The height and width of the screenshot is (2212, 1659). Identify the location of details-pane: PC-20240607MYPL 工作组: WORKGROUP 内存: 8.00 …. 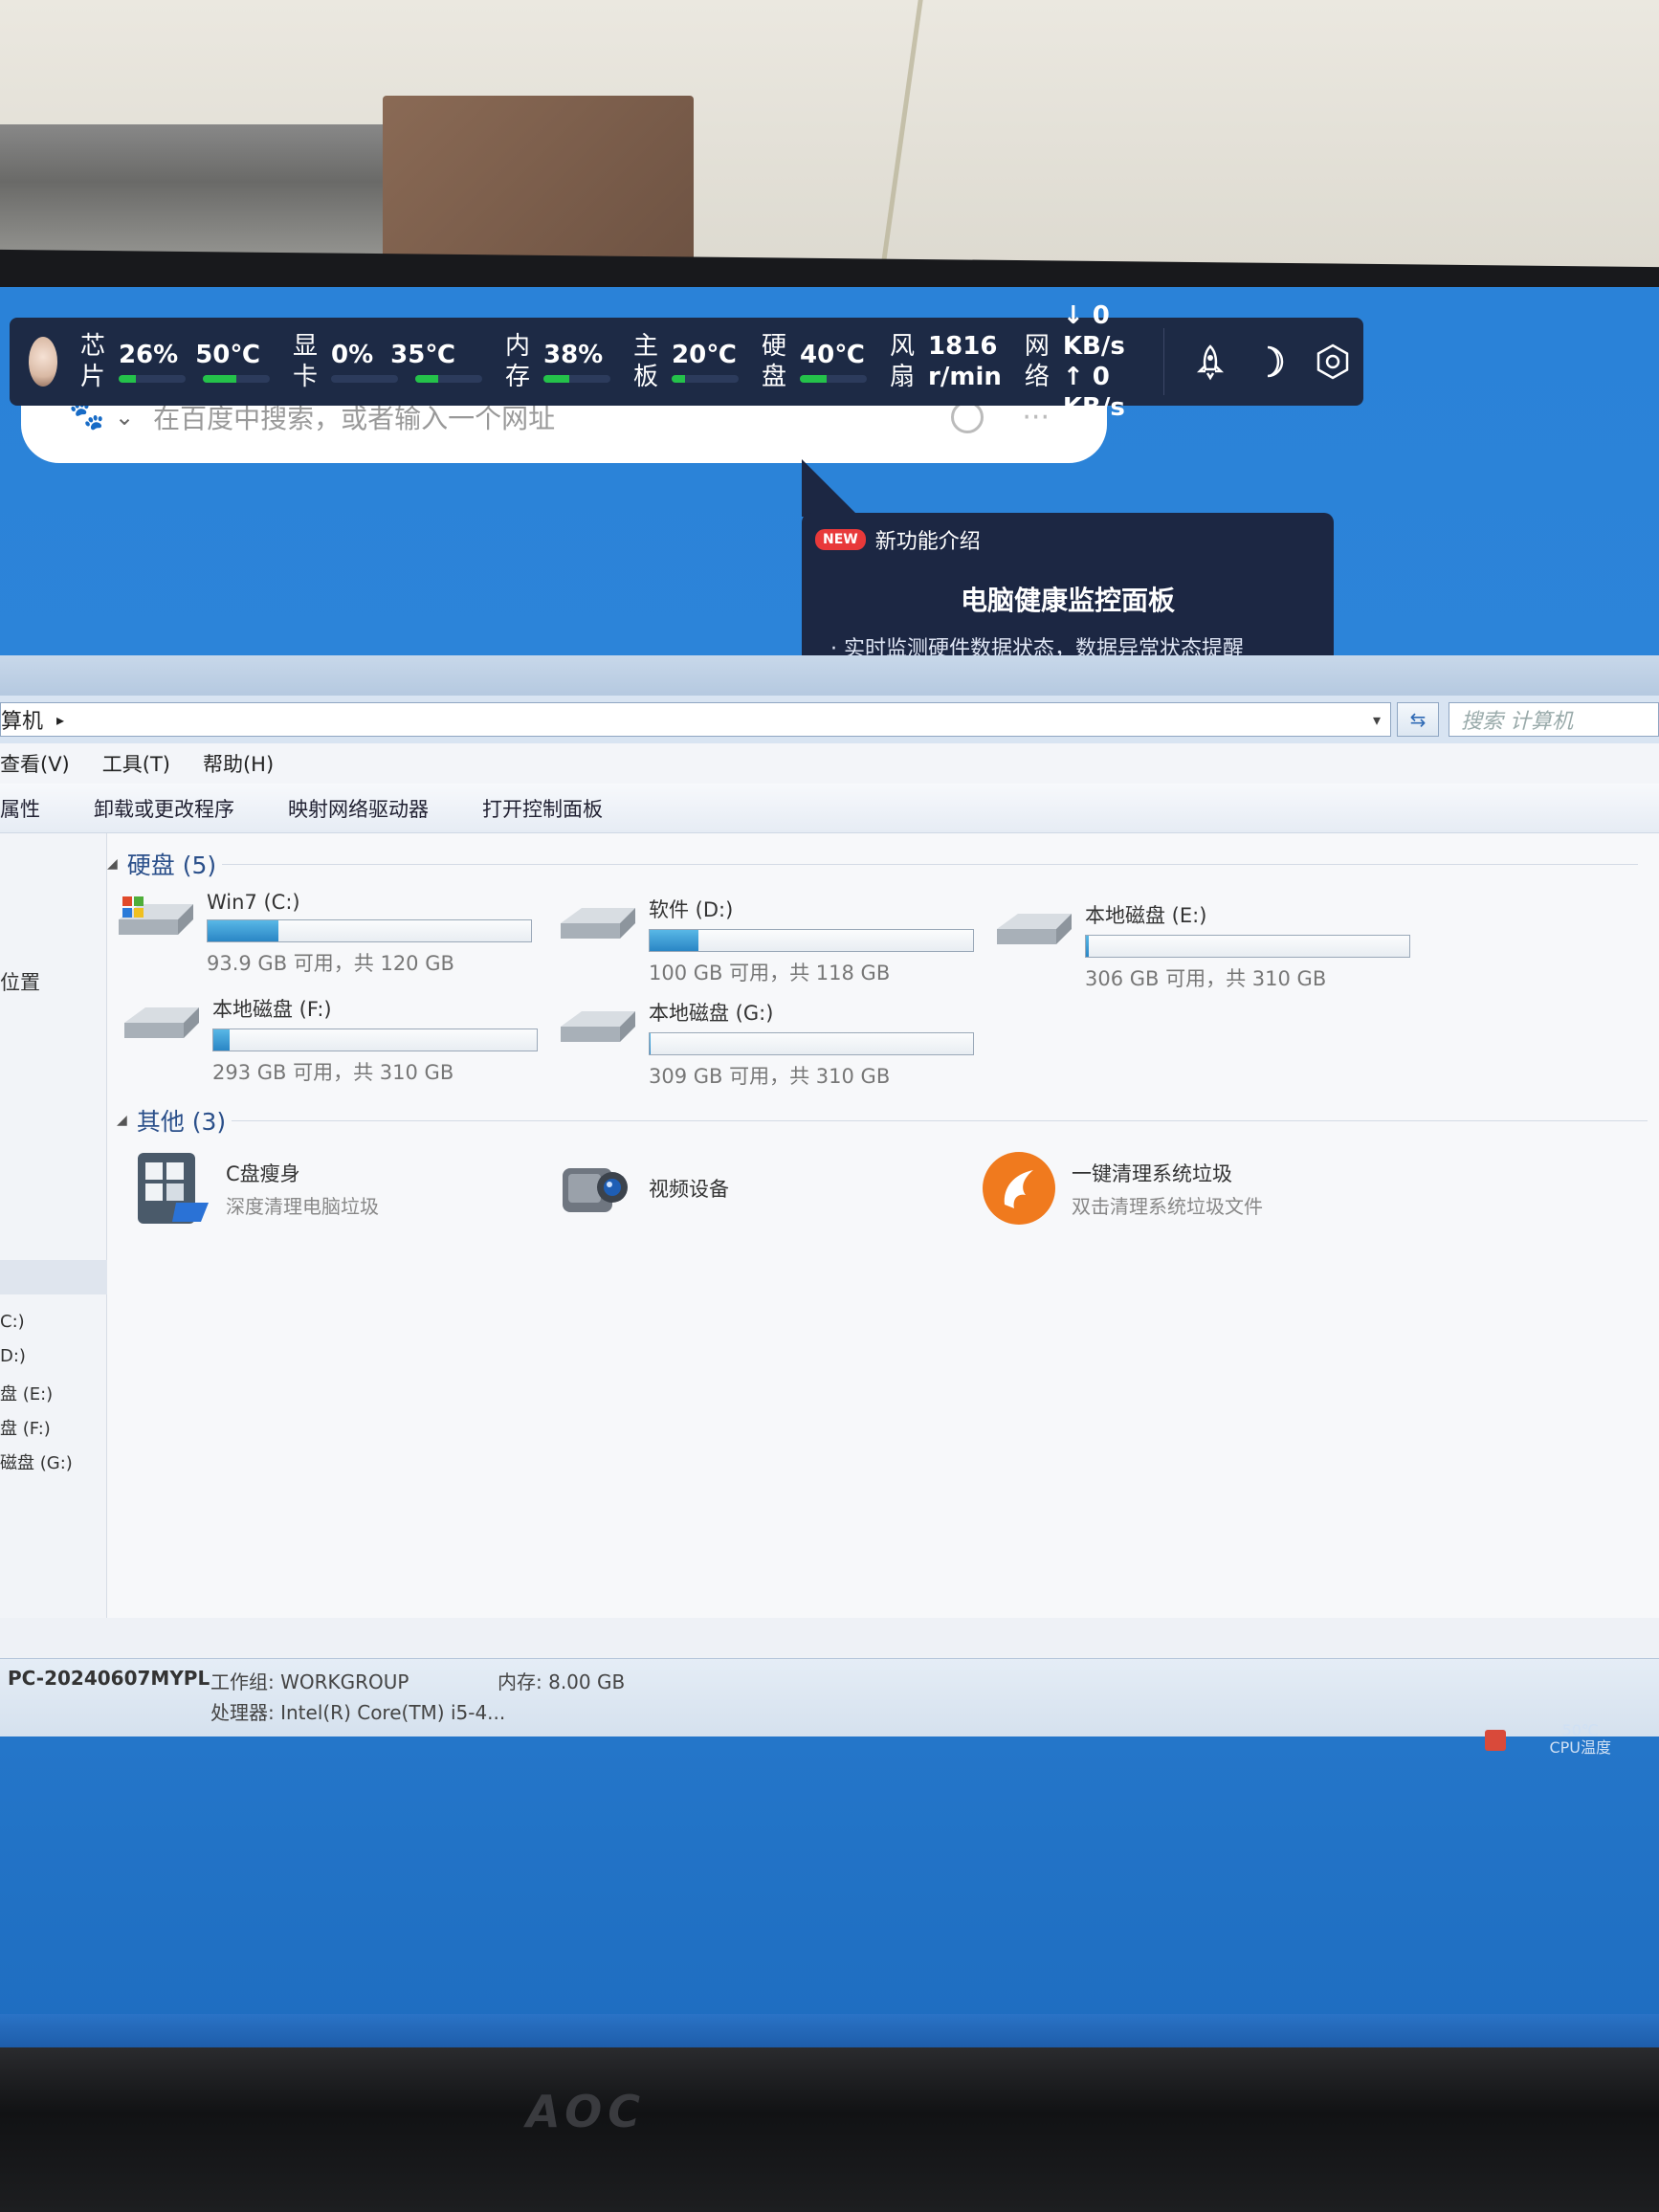
(829, 1697).